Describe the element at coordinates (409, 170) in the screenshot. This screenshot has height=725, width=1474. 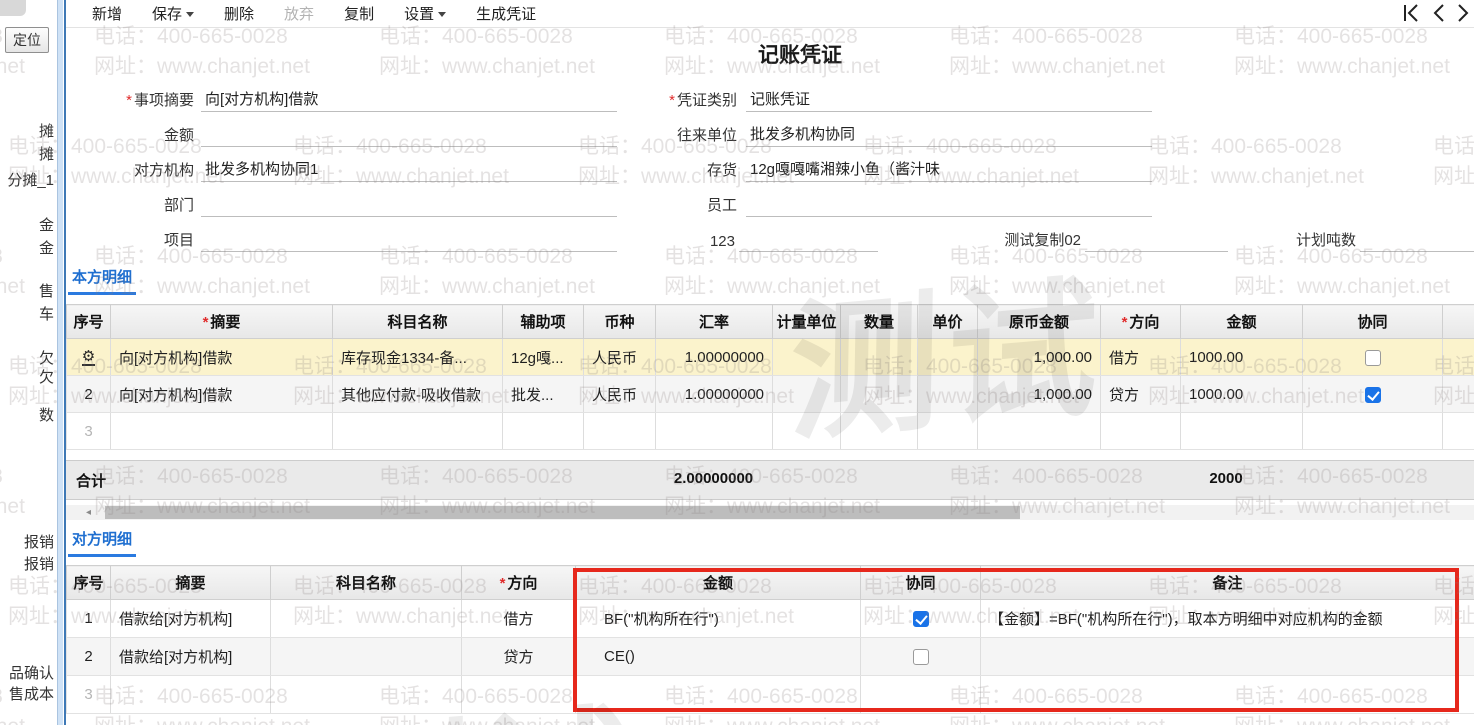
I see `counter-org-input: 批发多机构协同1` at that location.